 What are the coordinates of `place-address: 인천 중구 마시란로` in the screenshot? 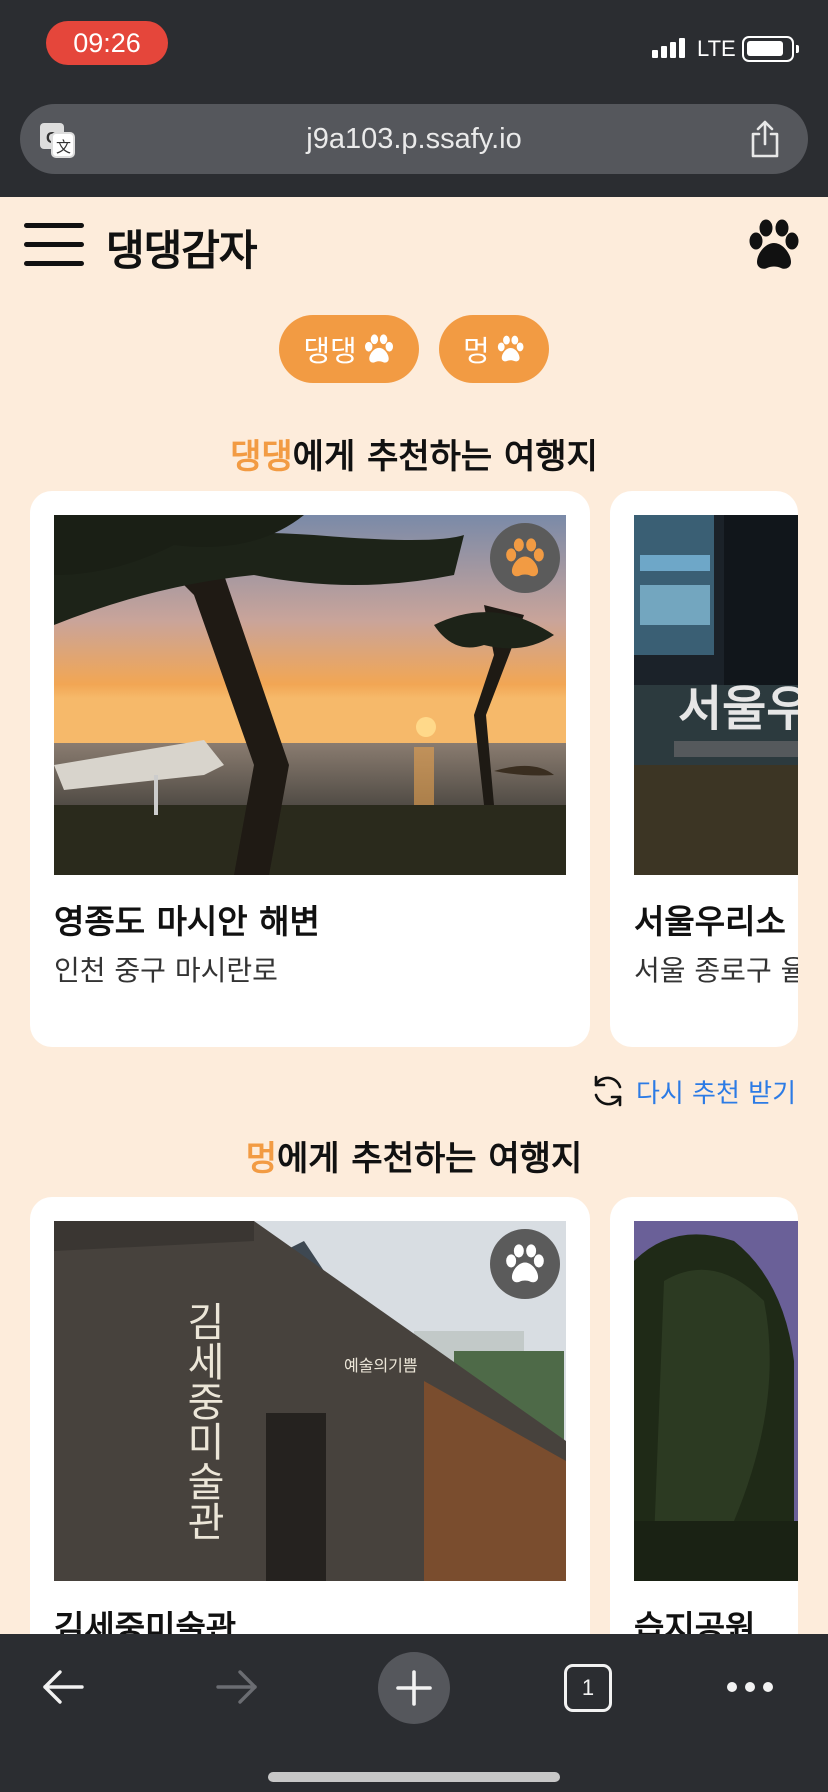 It's located at (166, 970).